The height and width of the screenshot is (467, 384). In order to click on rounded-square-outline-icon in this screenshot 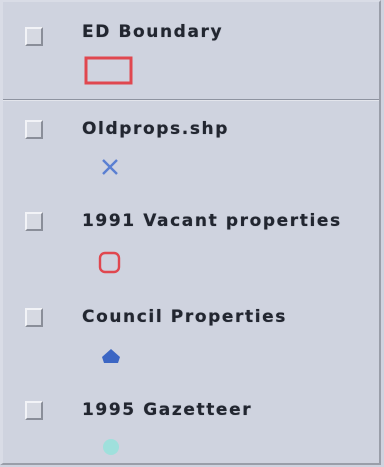, I will do `click(109, 262)`.